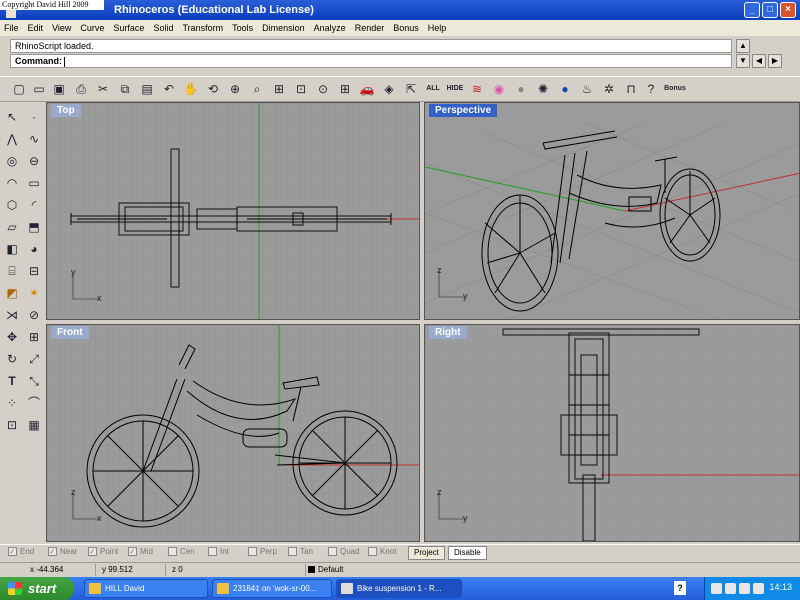  I want to click on menu-edit: Edit, so click(36, 28).